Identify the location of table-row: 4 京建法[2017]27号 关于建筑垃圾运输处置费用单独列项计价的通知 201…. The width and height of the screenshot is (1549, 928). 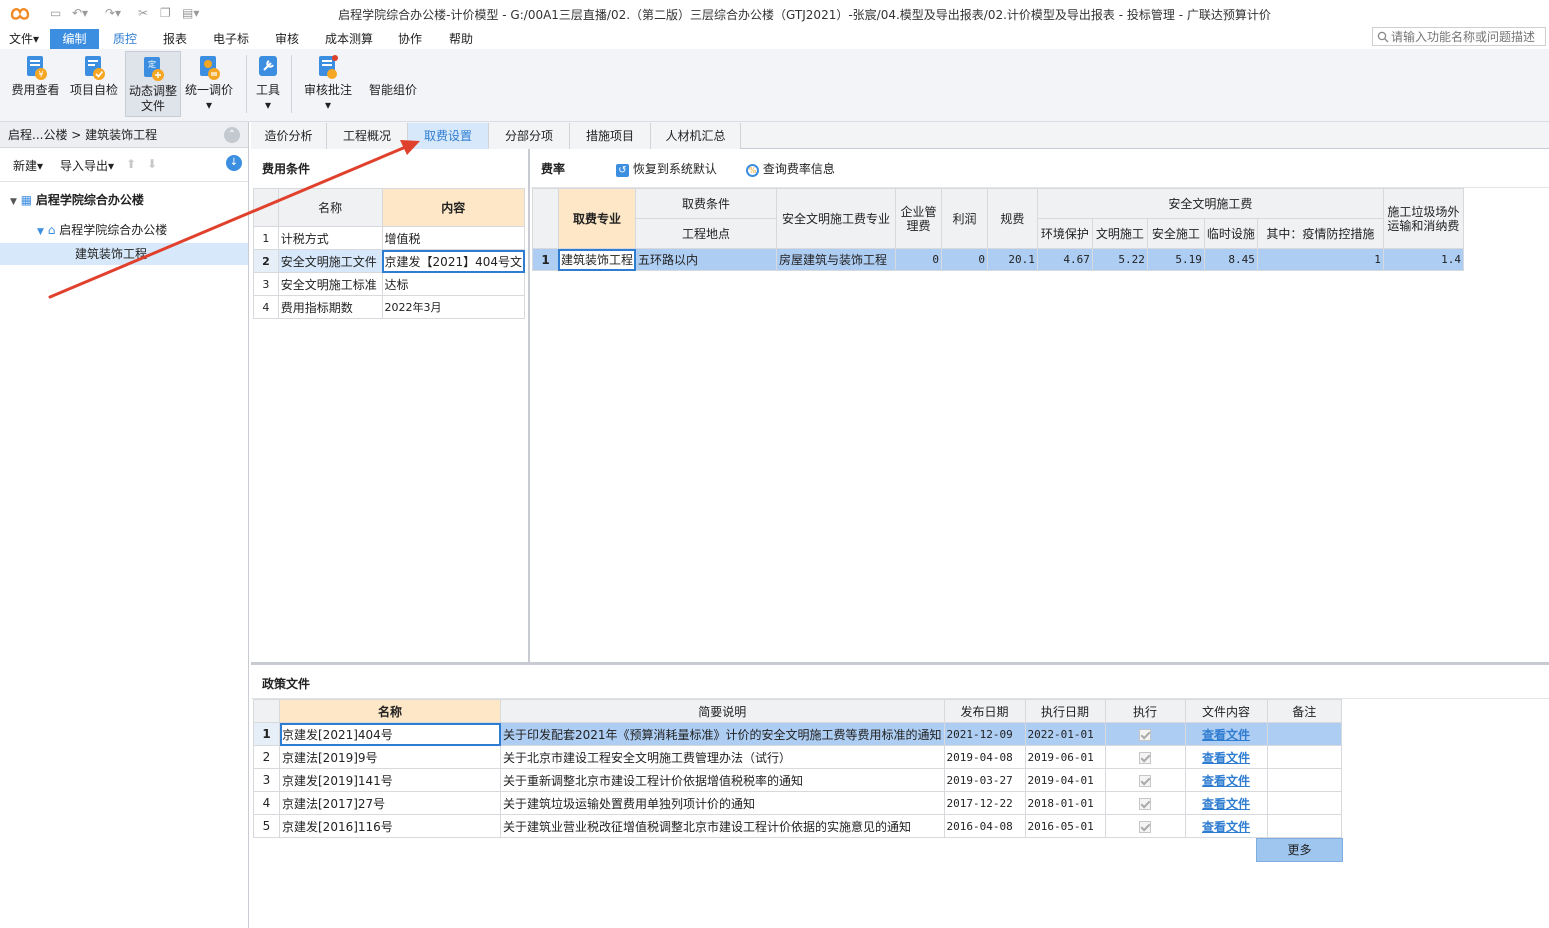
(798, 803).